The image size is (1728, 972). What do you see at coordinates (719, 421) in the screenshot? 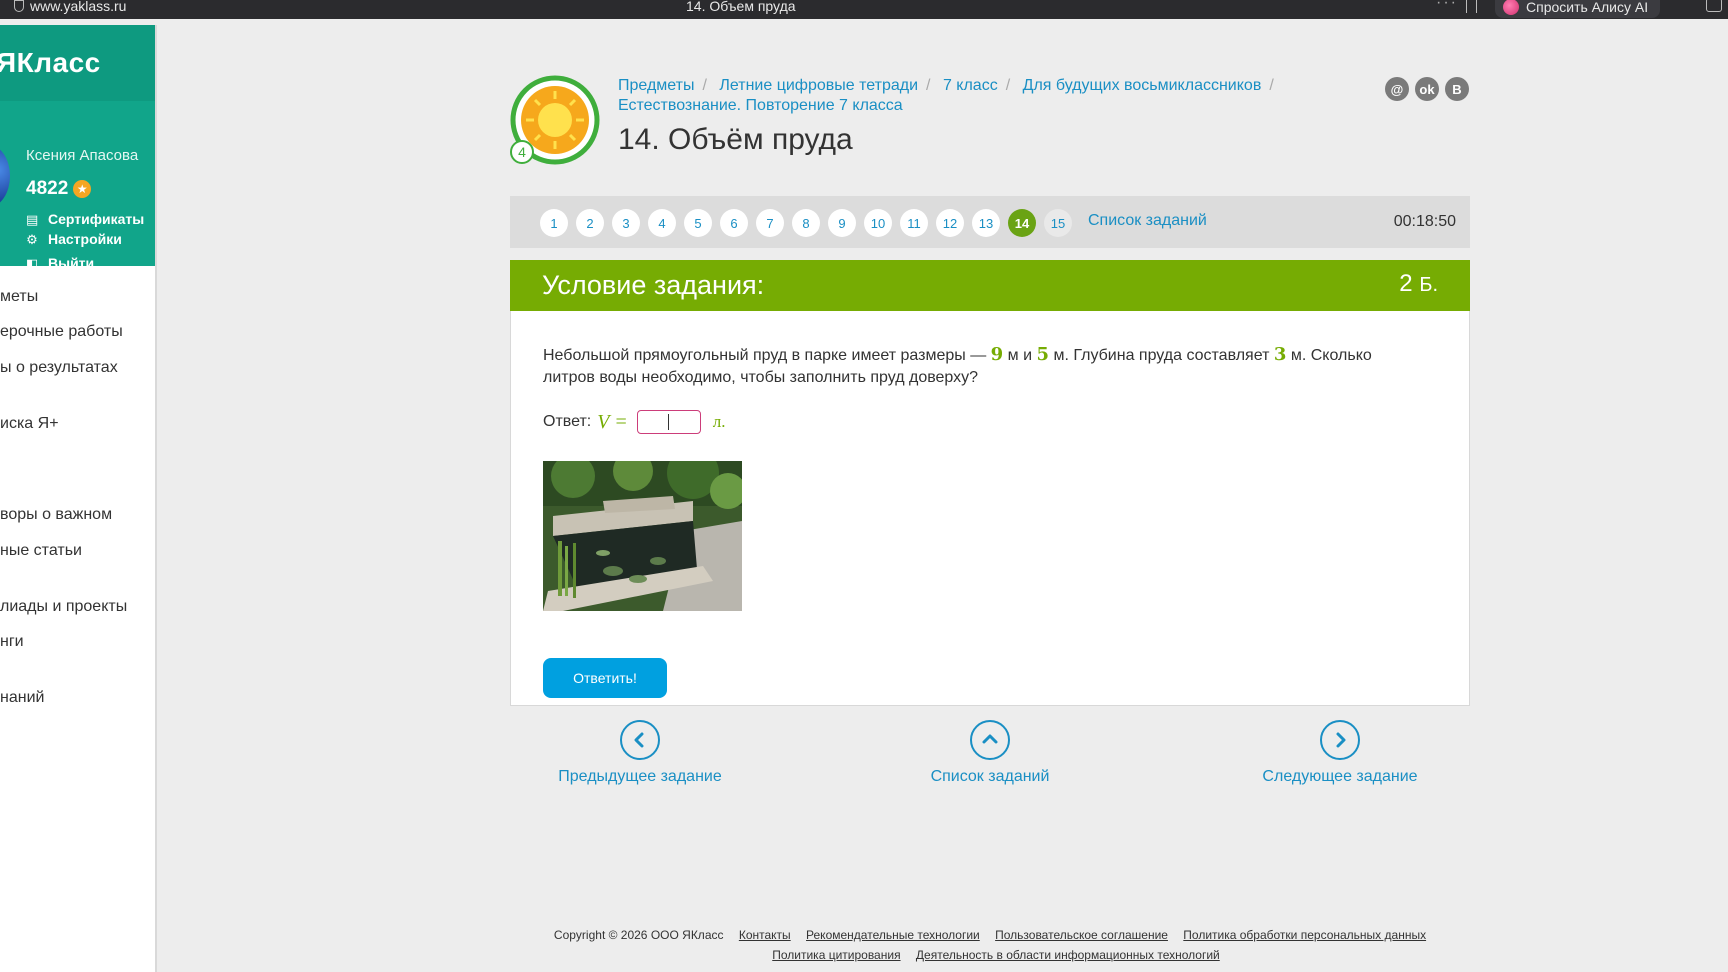
I see `answer-unit: л.` at bounding box center [719, 421].